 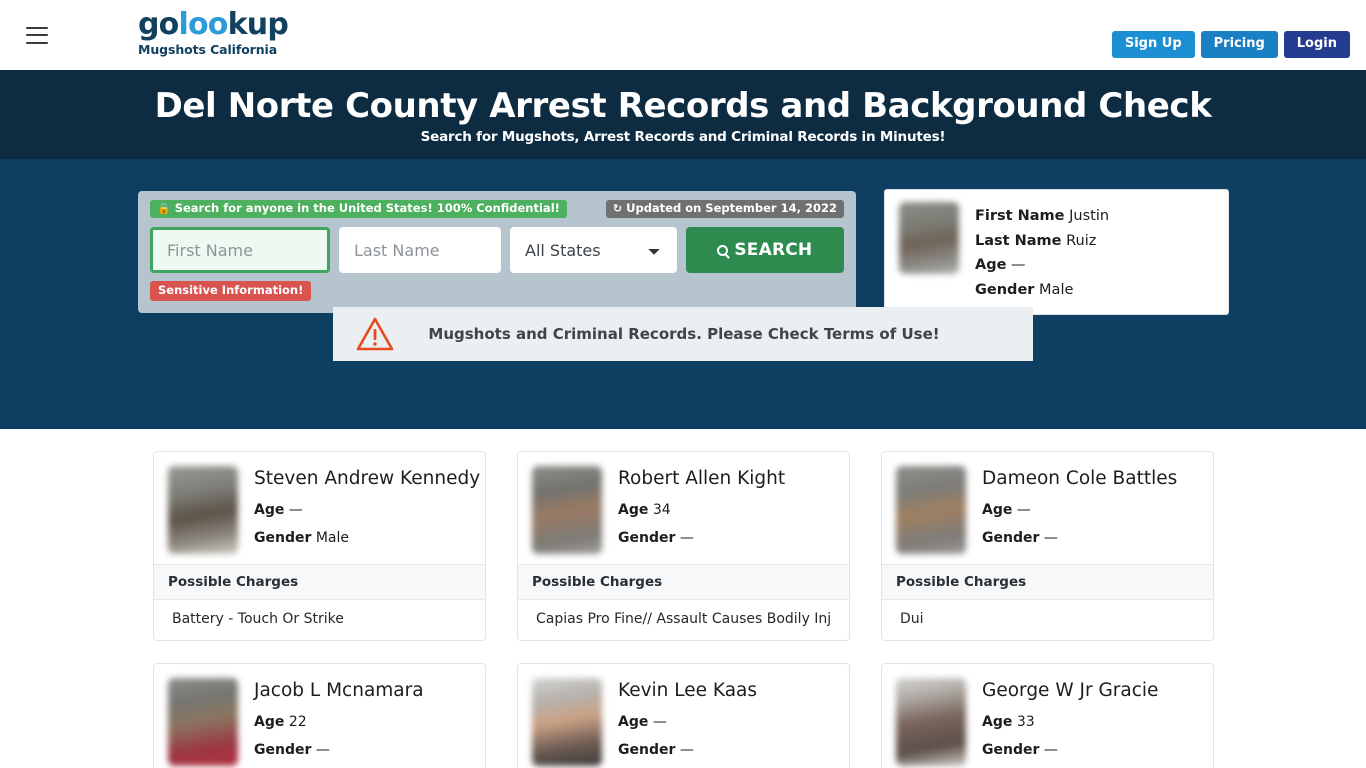 I want to click on search-button: SEARCH, so click(x=764, y=250).